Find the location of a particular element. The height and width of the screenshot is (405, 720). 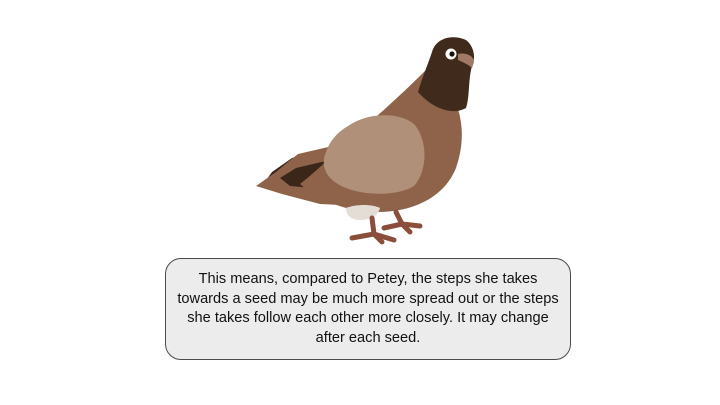

pigeon-wing is located at coordinates (374, 154).